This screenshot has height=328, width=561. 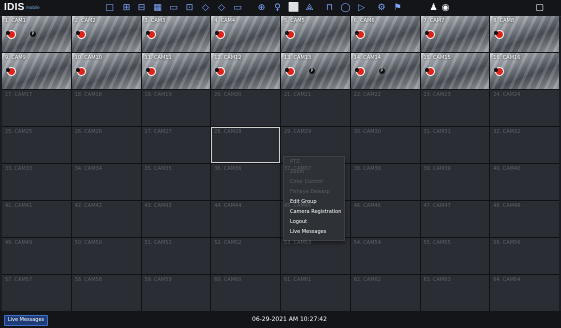 What do you see at coordinates (385, 145) in the screenshot?
I see `camera-tile: 30. CAM30` at bounding box center [385, 145].